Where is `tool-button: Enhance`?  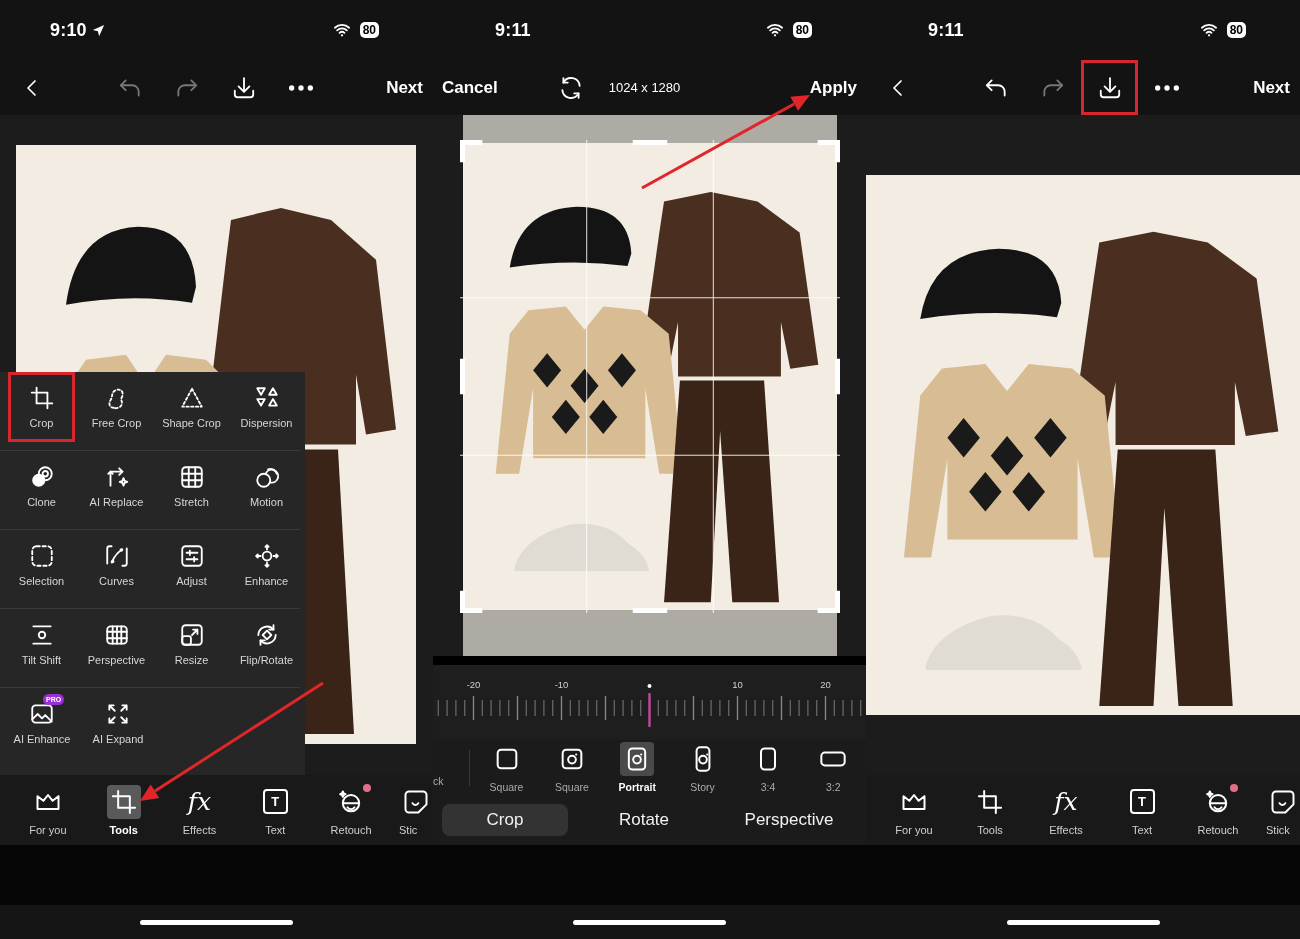
tool-button: Enhance is located at coordinates (266, 565).